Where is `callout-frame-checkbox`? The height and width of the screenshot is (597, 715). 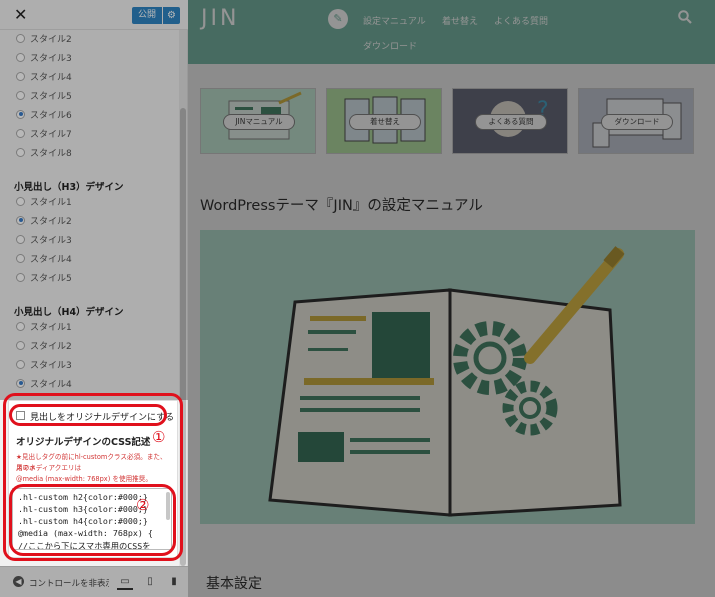 callout-frame-checkbox is located at coordinates (88, 415).